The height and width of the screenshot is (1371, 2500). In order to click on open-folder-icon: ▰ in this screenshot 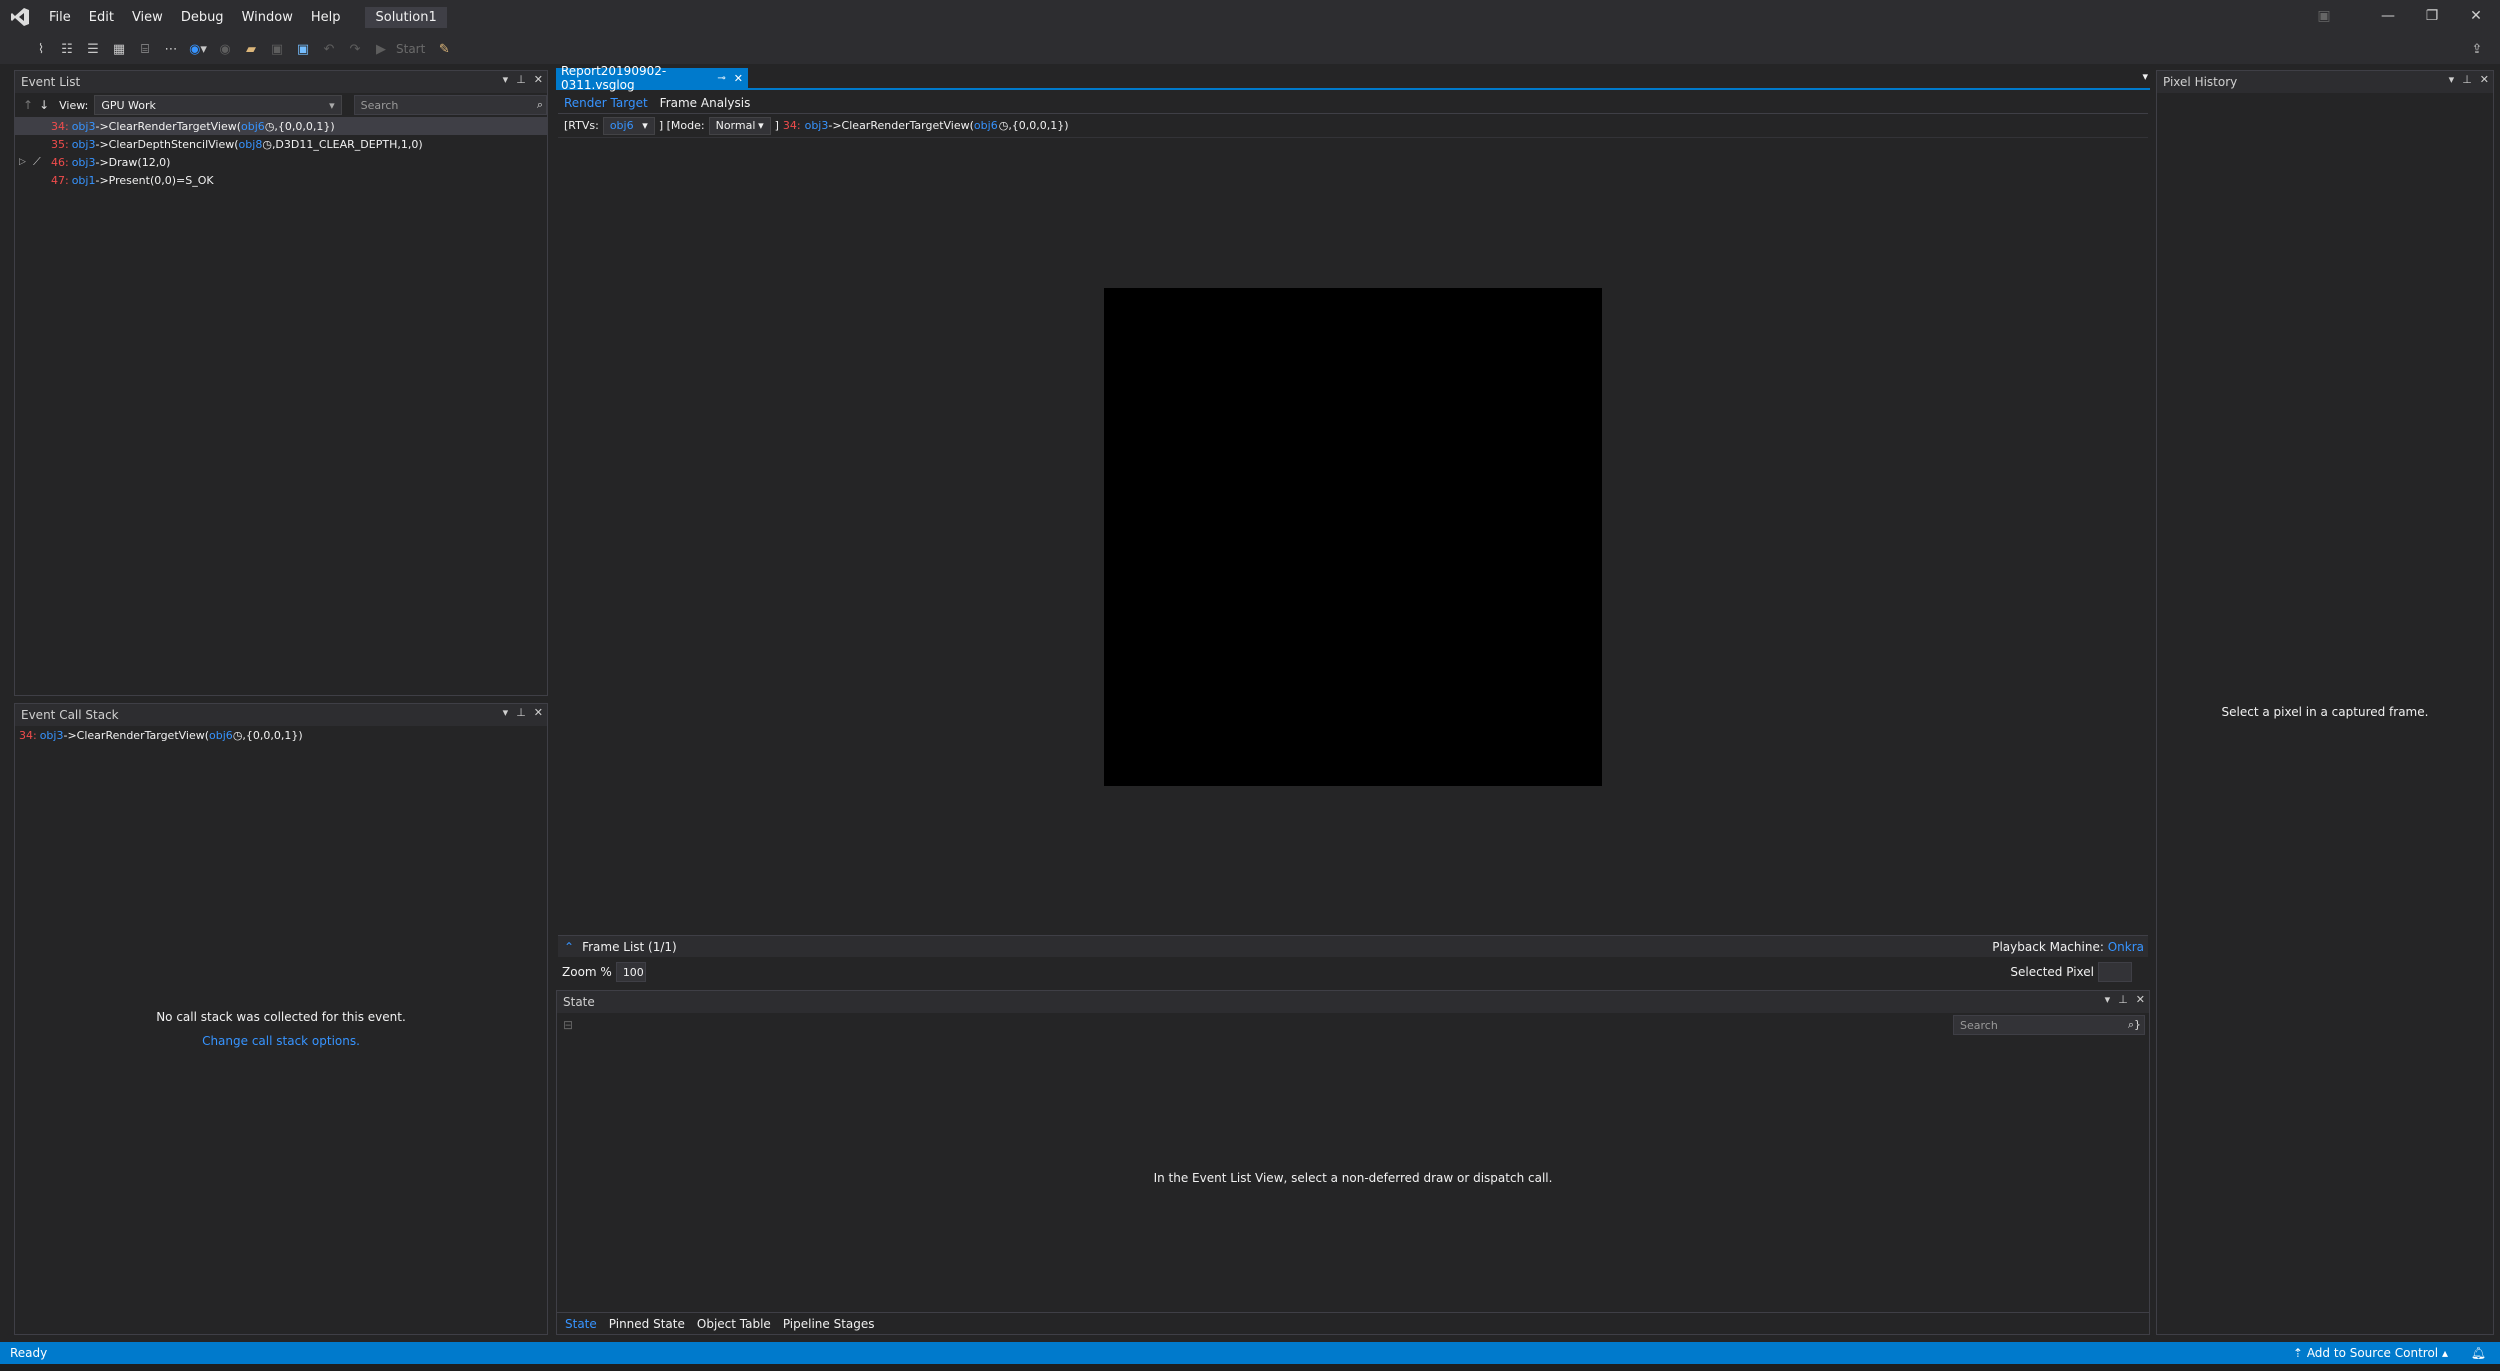, I will do `click(251, 49)`.